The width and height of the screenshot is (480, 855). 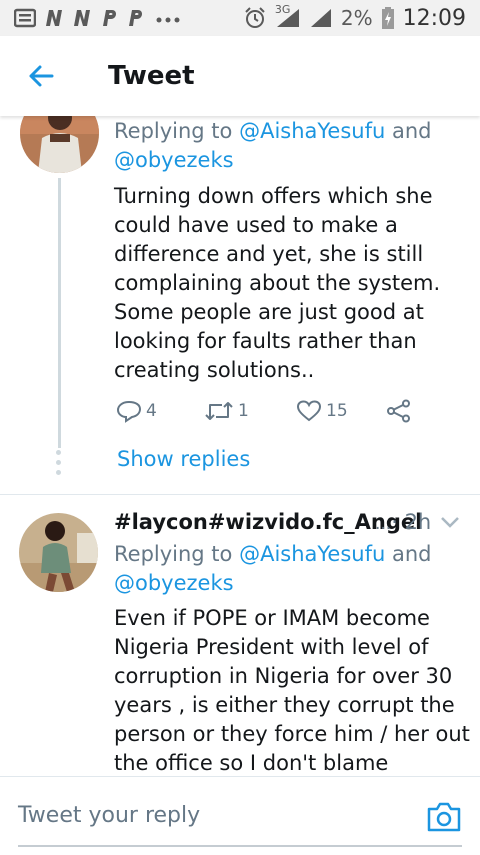 What do you see at coordinates (183, 459) in the screenshot?
I see `show-replies-link: Show replies` at bounding box center [183, 459].